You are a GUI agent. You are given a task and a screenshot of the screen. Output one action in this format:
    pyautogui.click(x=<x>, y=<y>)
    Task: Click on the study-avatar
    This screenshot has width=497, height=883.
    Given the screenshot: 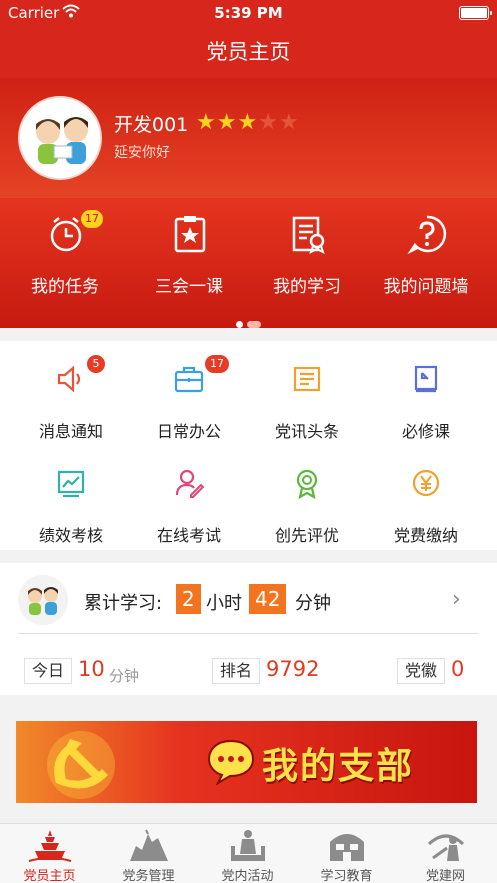 What is the action you would take?
    pyautogui.click(x=43, y=600)
    